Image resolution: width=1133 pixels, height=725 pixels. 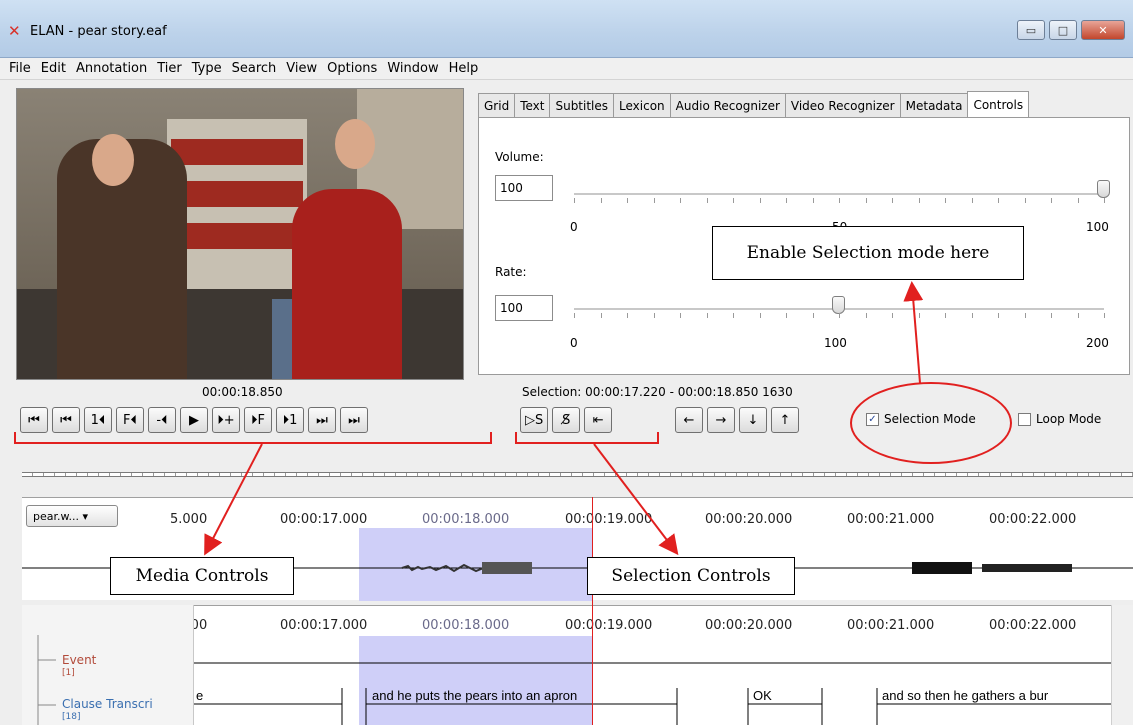 What do you see at coordinates (189, 519) in the screenshot?
I see `ruler-label: 5.000` at bounding box center [189, 519].